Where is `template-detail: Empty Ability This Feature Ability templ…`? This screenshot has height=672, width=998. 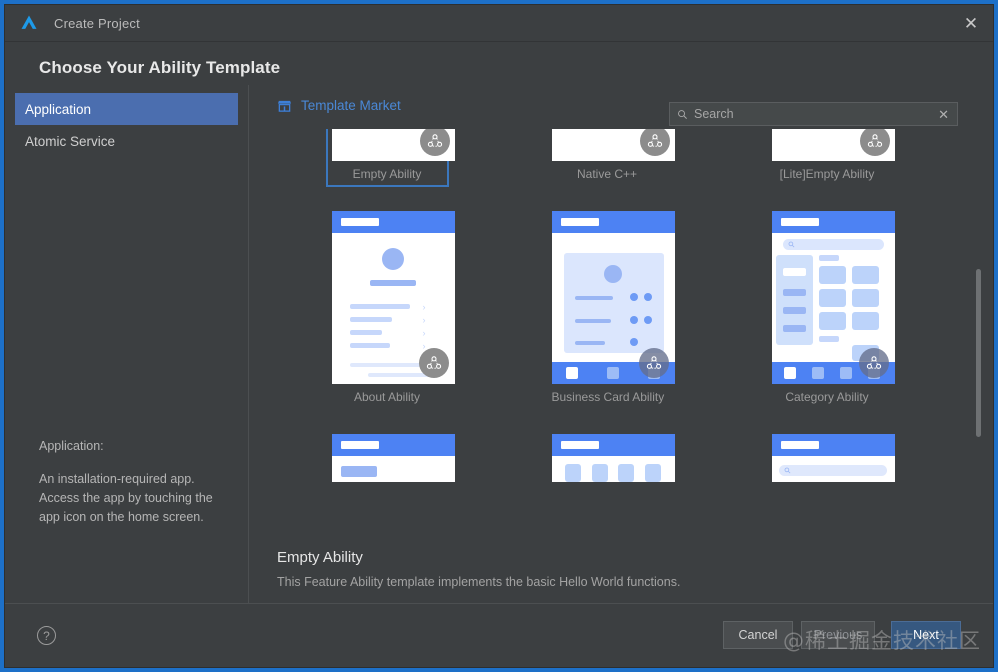
template-detail: Empty Ability This Feature Ability templ… is located at coordinates (625, 569).